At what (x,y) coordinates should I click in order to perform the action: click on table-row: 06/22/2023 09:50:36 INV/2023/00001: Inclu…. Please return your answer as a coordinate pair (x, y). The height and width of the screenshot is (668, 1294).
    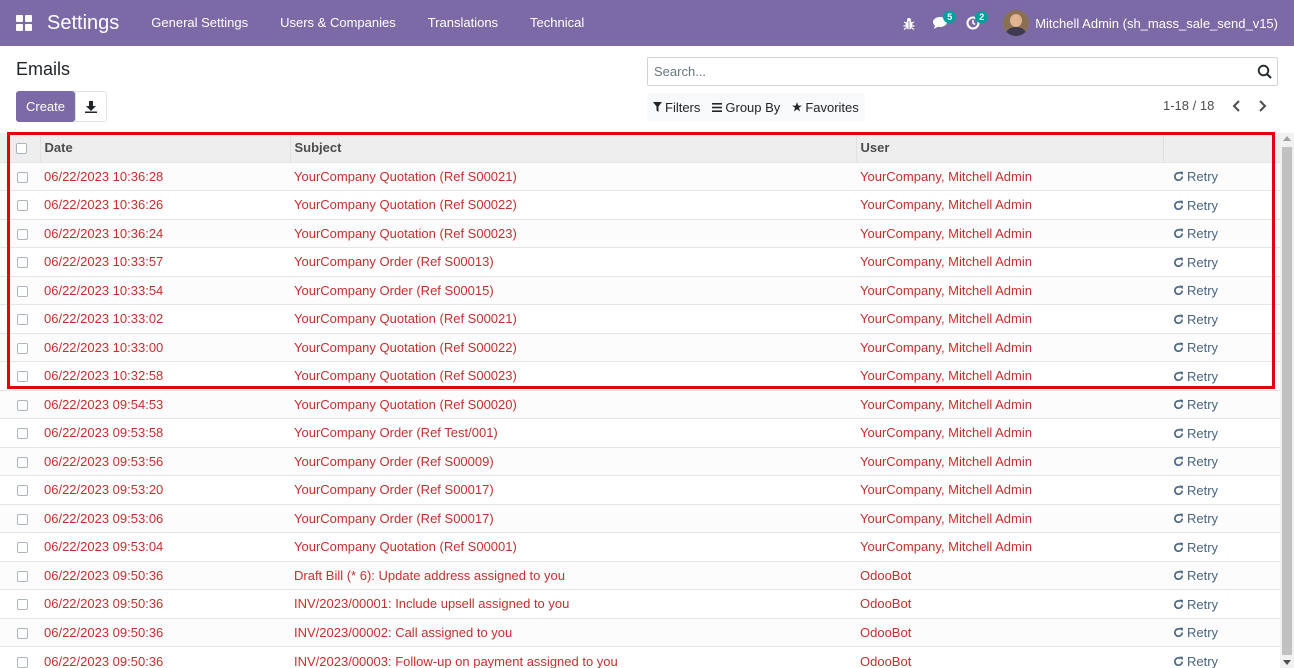
    Looking at the image, I should click on (640, 604).